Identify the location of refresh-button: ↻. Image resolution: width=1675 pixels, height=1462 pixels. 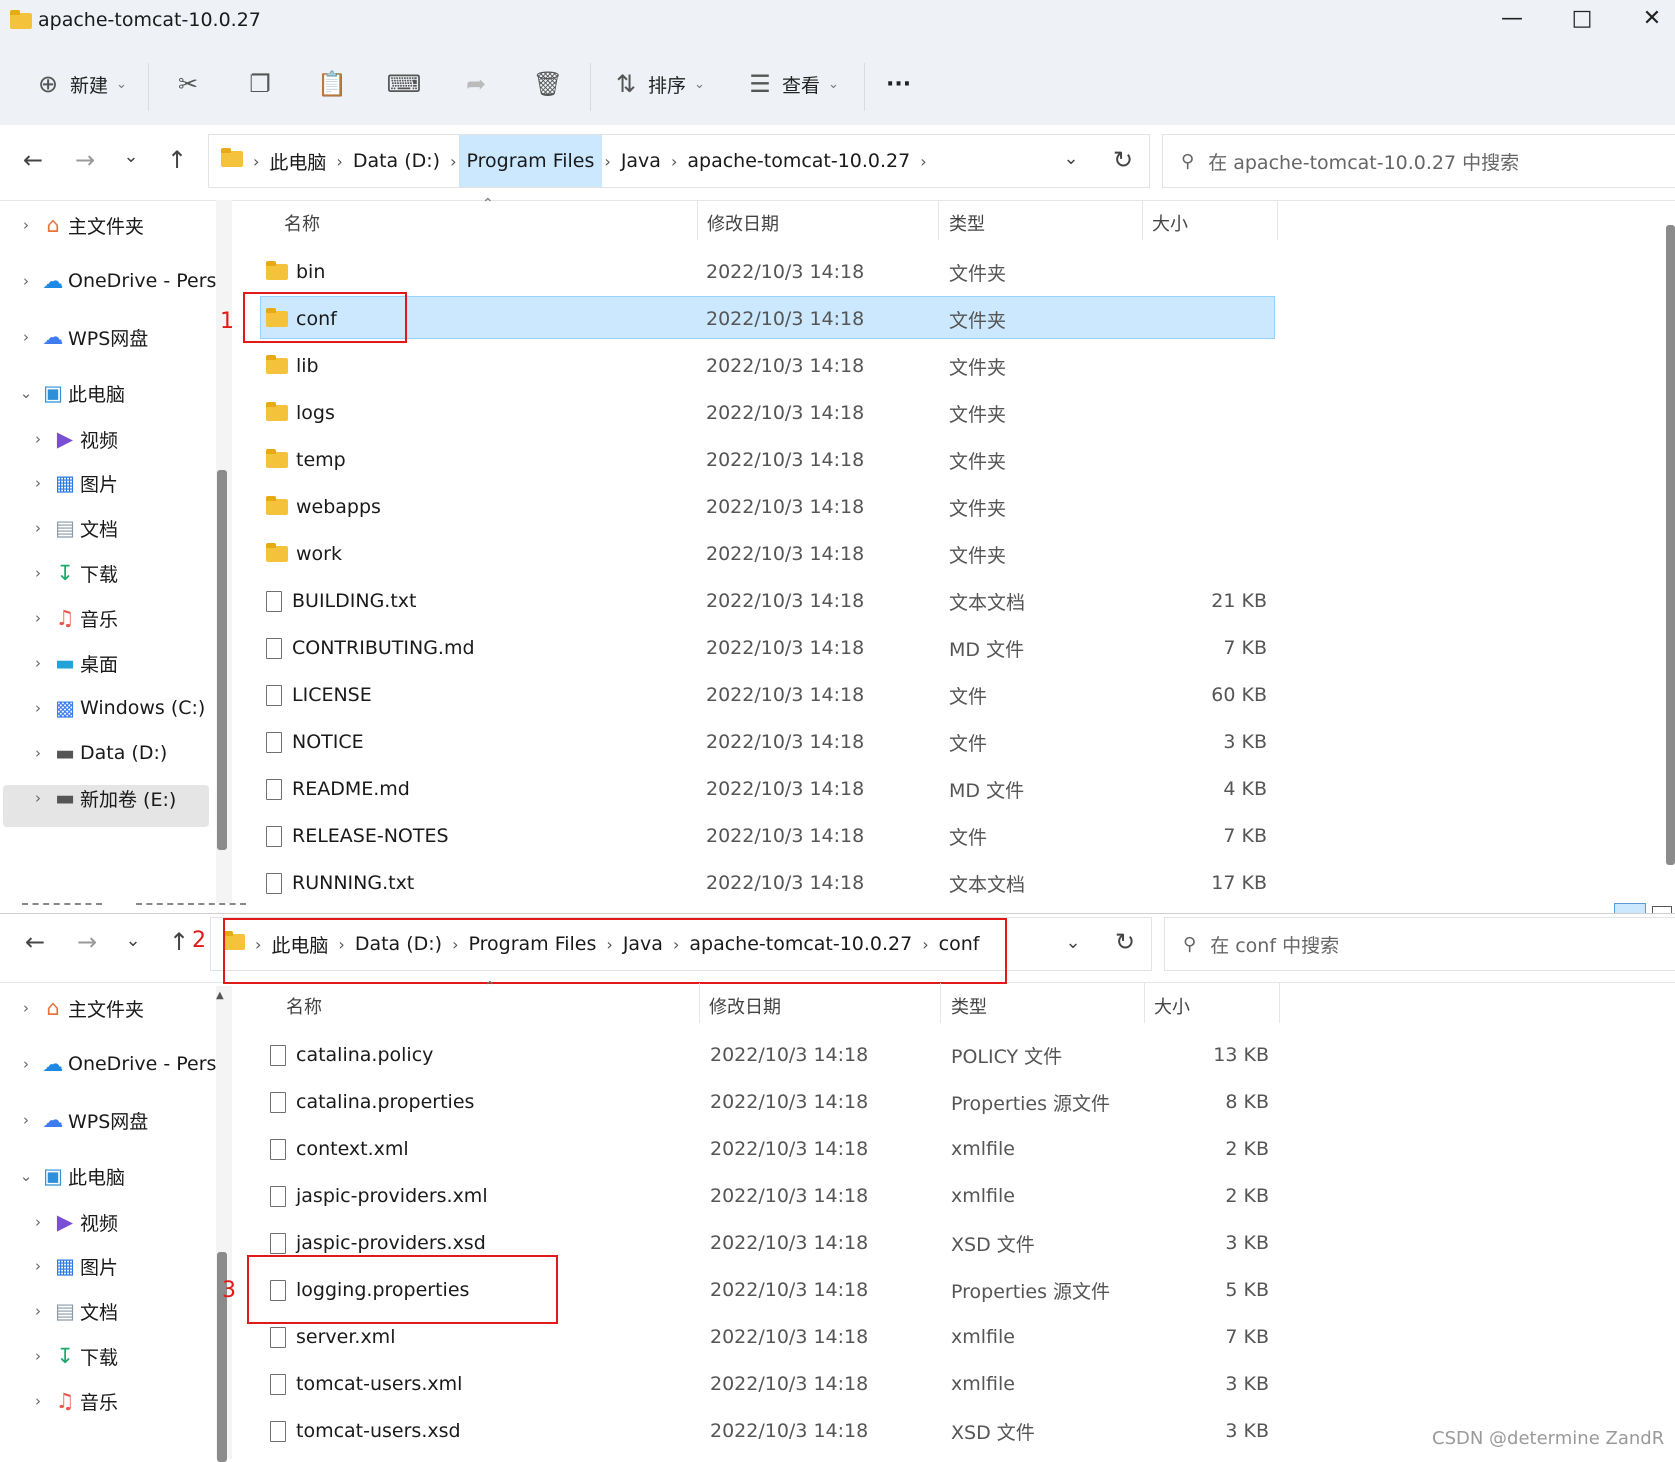
(1123, 160).